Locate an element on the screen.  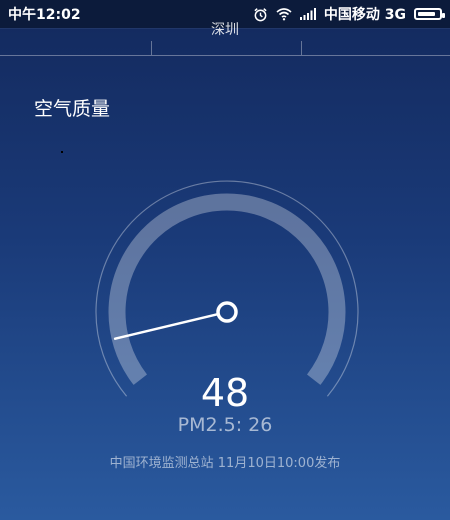
gauge-needle is located at coordinates (166, 326).